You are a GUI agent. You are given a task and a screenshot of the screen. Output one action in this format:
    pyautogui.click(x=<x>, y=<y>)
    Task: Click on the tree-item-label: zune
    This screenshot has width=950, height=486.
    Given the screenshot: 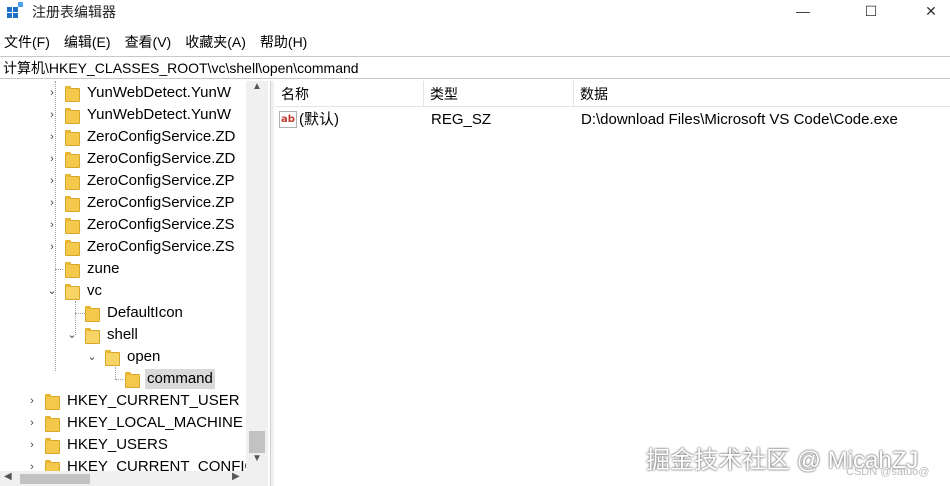 What is the action you would take?
    pyautogui.click(x=103, y=268)
    